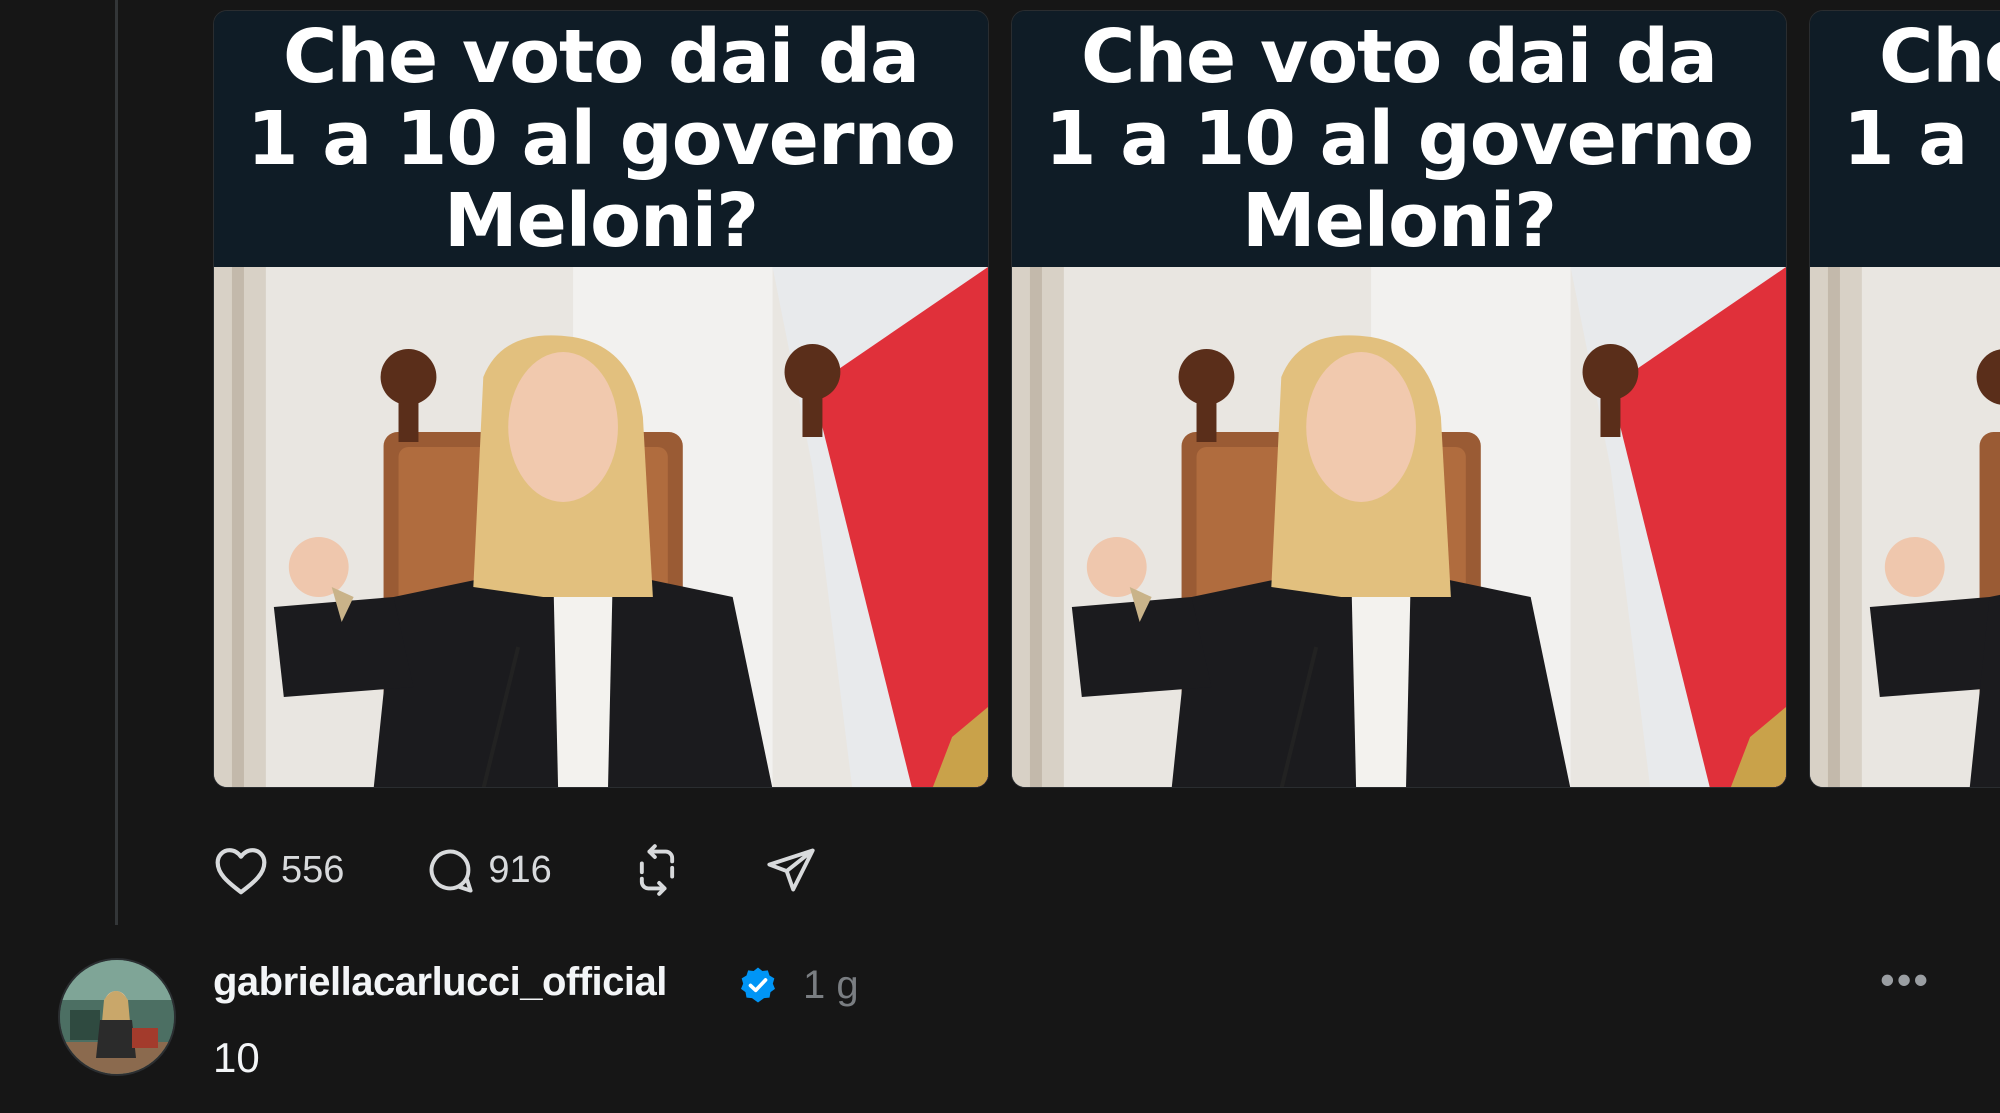 The width and height of the screenshot is (2000, 1113). Describe the element at coordinates (1905, 980) in the screenshot. I see `more-options-icon: •••` at that location.